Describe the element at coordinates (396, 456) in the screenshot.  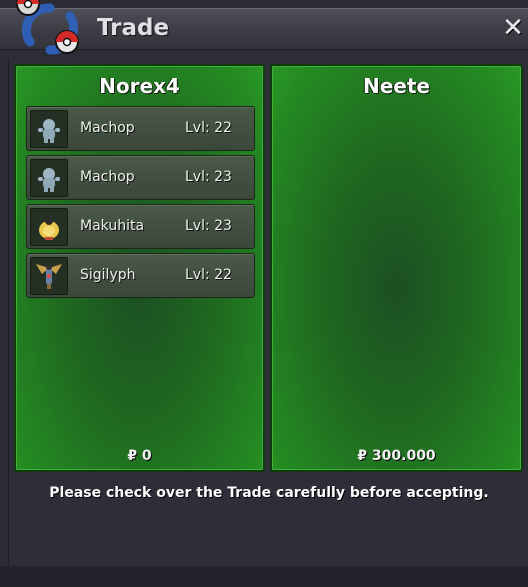
I see `partner-money-offer: ₽ 300.000` at that location.